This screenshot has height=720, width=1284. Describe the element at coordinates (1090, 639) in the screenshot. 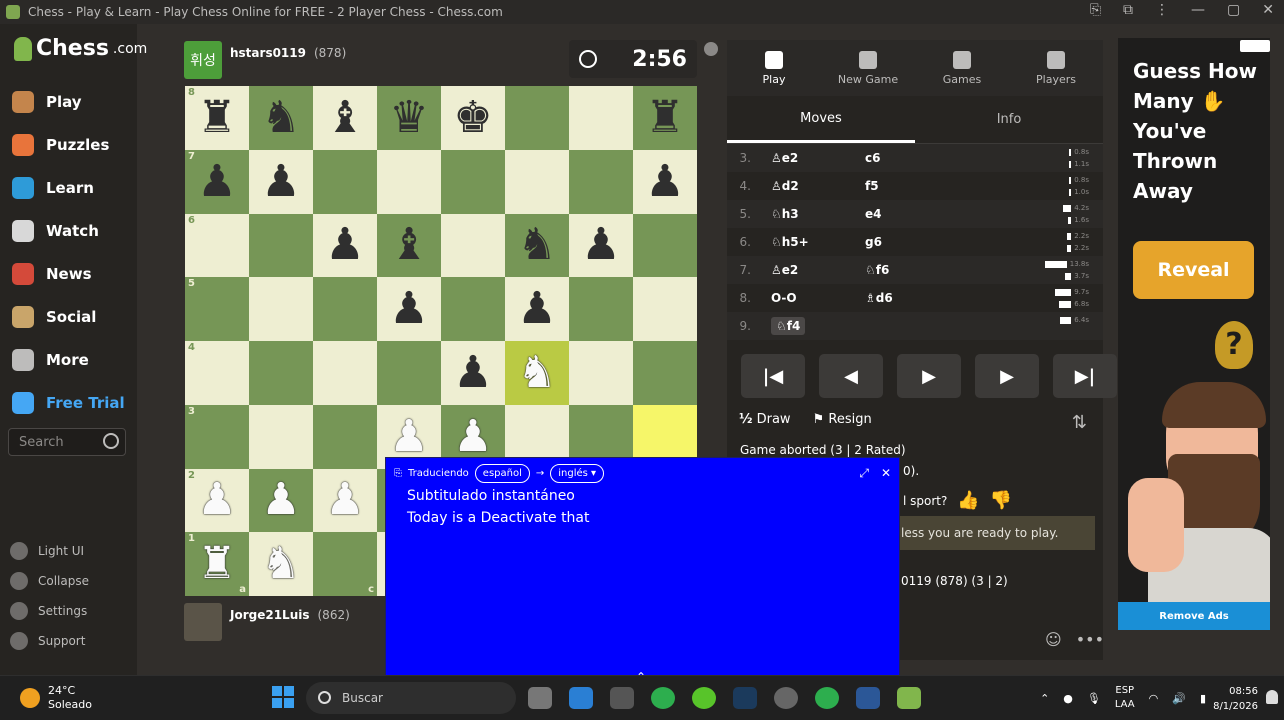

I see `more-options-icon: •••` at that location.